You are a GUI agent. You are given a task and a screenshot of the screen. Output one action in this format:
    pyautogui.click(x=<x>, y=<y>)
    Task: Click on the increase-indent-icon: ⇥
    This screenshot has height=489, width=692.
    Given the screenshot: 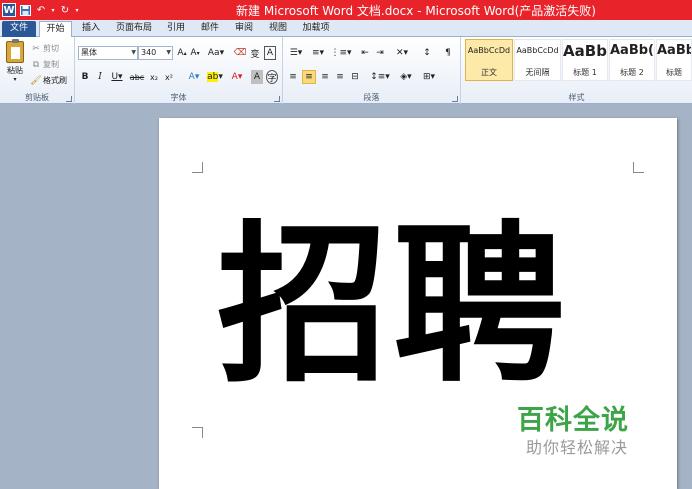 What is the action you would take?
    pyautogui.click(x=380, y=53)
    